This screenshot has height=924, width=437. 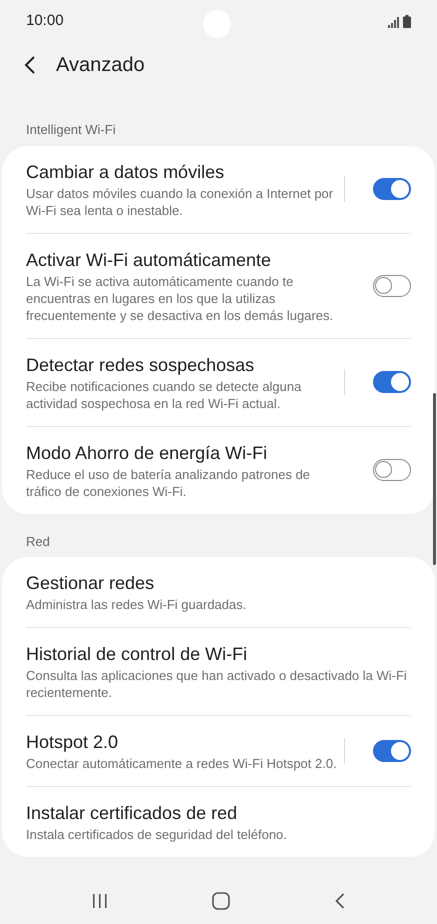 What do you see at coordinates (100, 65) in the screenshot?
I see `page-title: Avanzado` at bounding box center [100, 65].